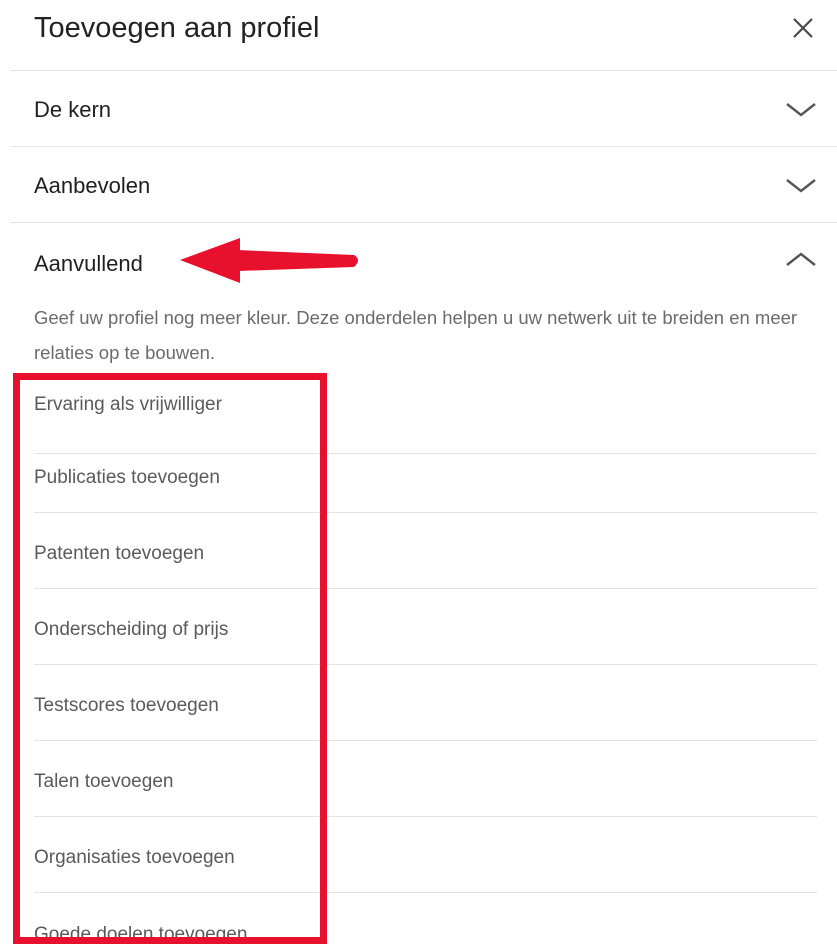 This screenshot has width=837, height=951. I want to click on list-item-label: Patenten toevoegen, so click(119, 553).